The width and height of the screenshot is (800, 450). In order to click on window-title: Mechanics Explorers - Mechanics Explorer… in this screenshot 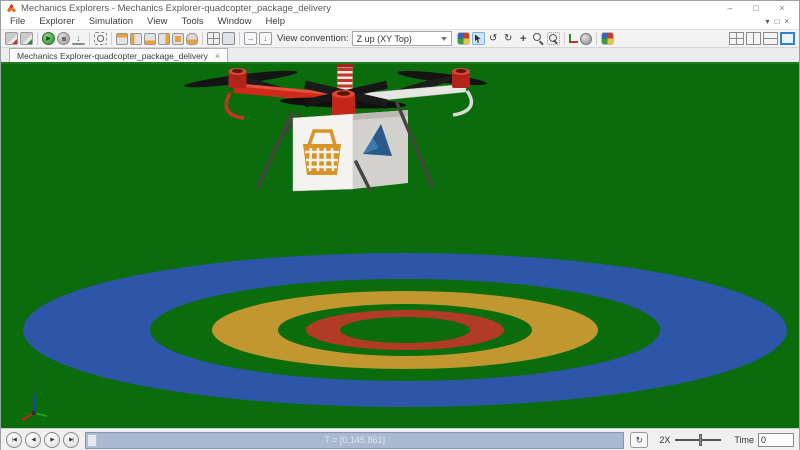, I will do `click(176, 8)`.